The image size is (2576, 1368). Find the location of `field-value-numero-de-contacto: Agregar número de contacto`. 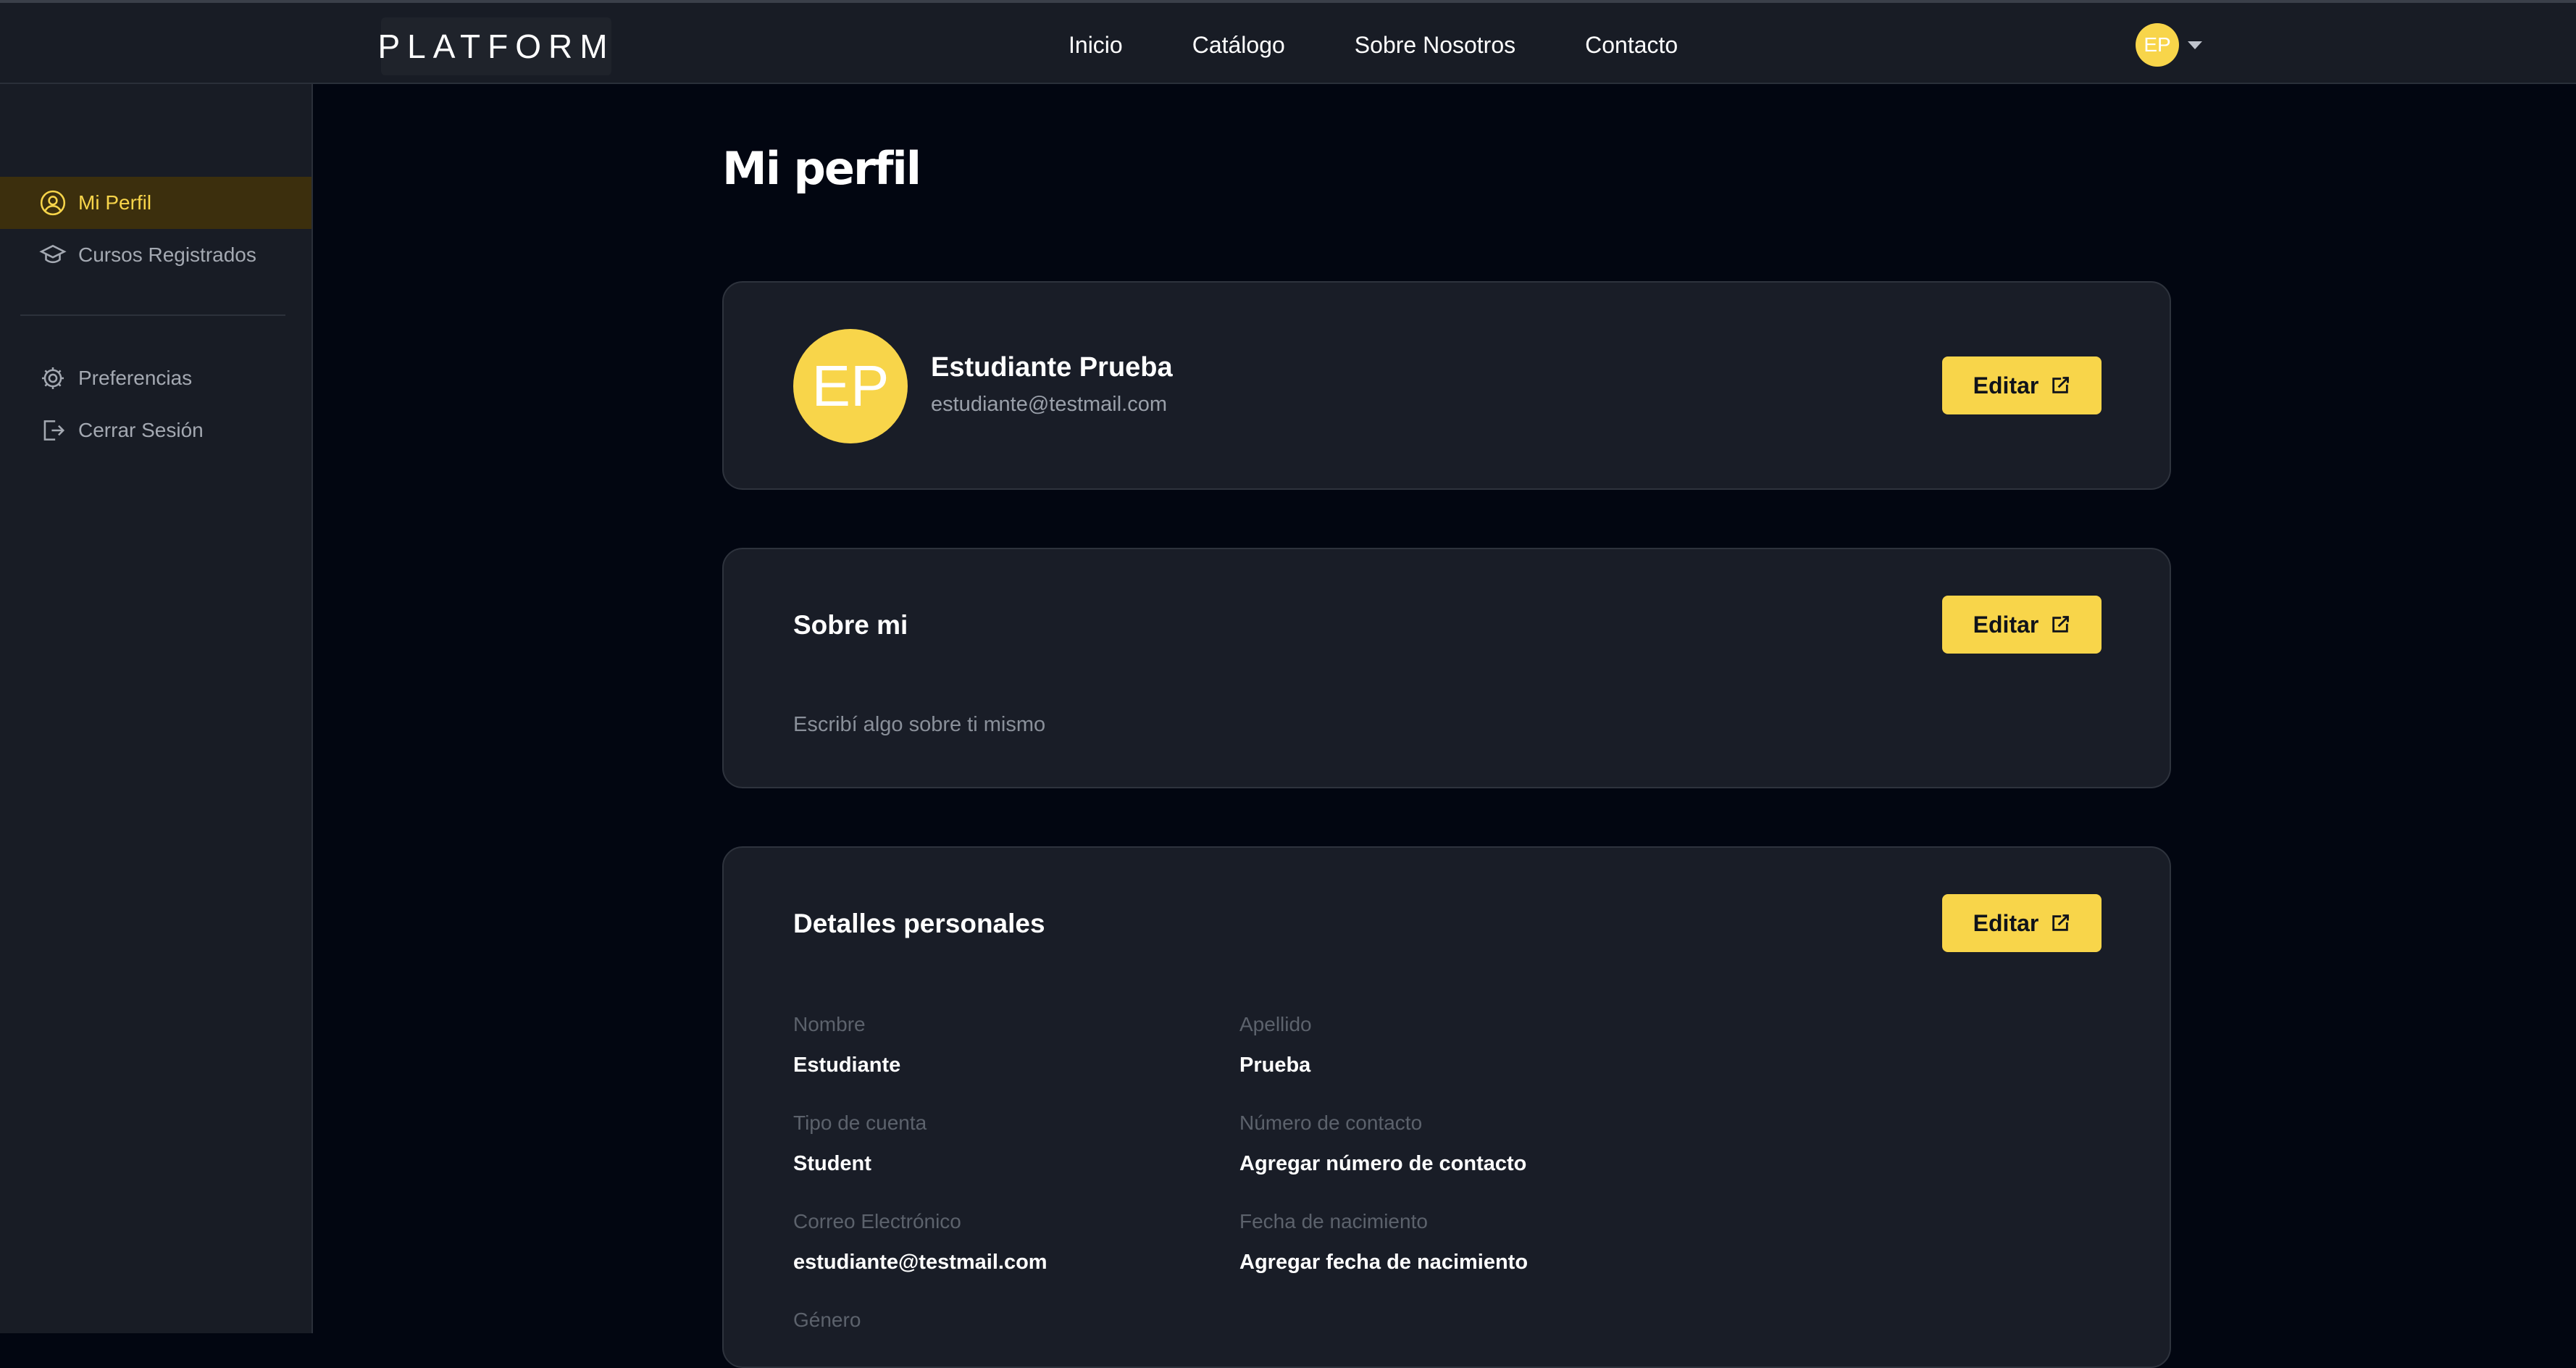

field-value-numero-de-contacto: Agregar número de contacto is located at coordinates (1383, 1163).